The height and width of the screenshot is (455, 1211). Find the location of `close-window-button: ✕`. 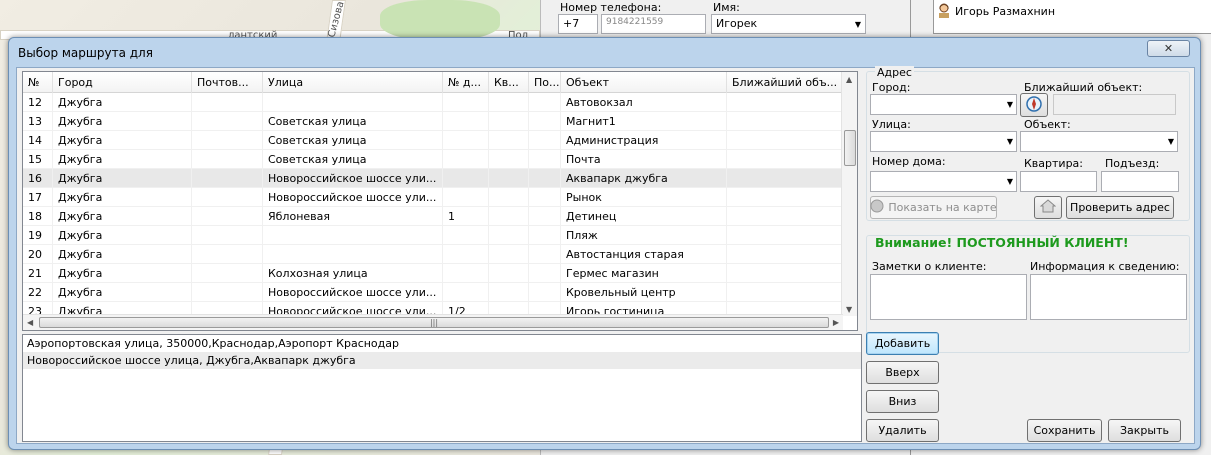

close-window-button: ✕ is located at coordinates (1168, 48).